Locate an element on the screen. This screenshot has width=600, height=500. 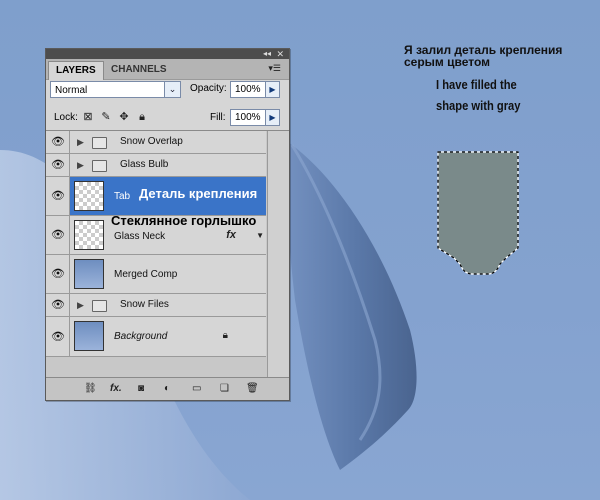
lock-row: Lock: ⊠ ✎ ✥ 🔒︎ Fill: 100% ▶ is located at coordinates (167, 118).